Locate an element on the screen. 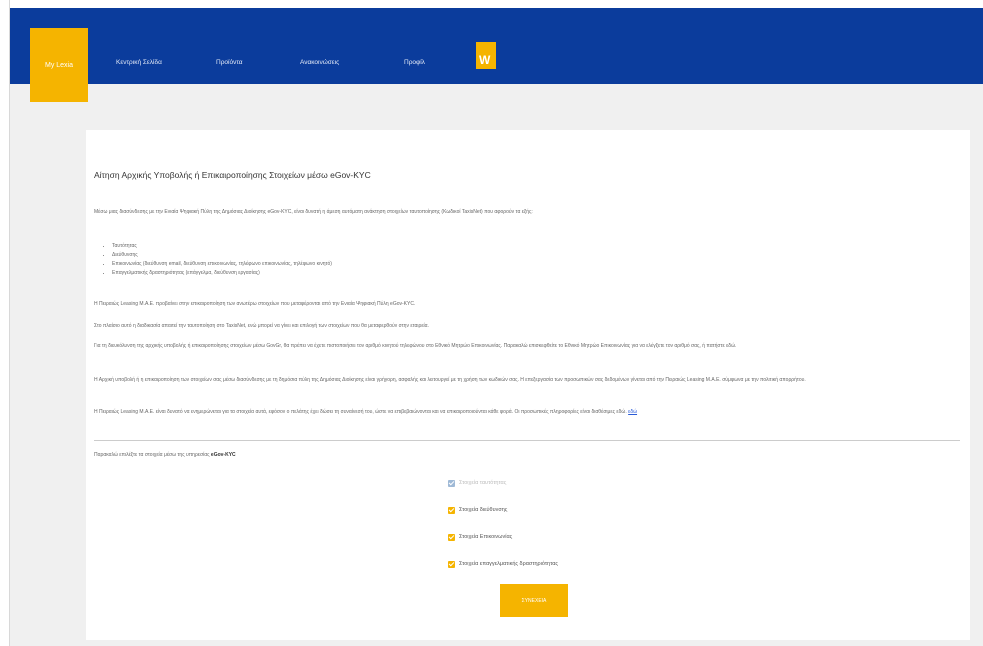  nav-profile: Προφίλ is located at coordinates (414, 62).